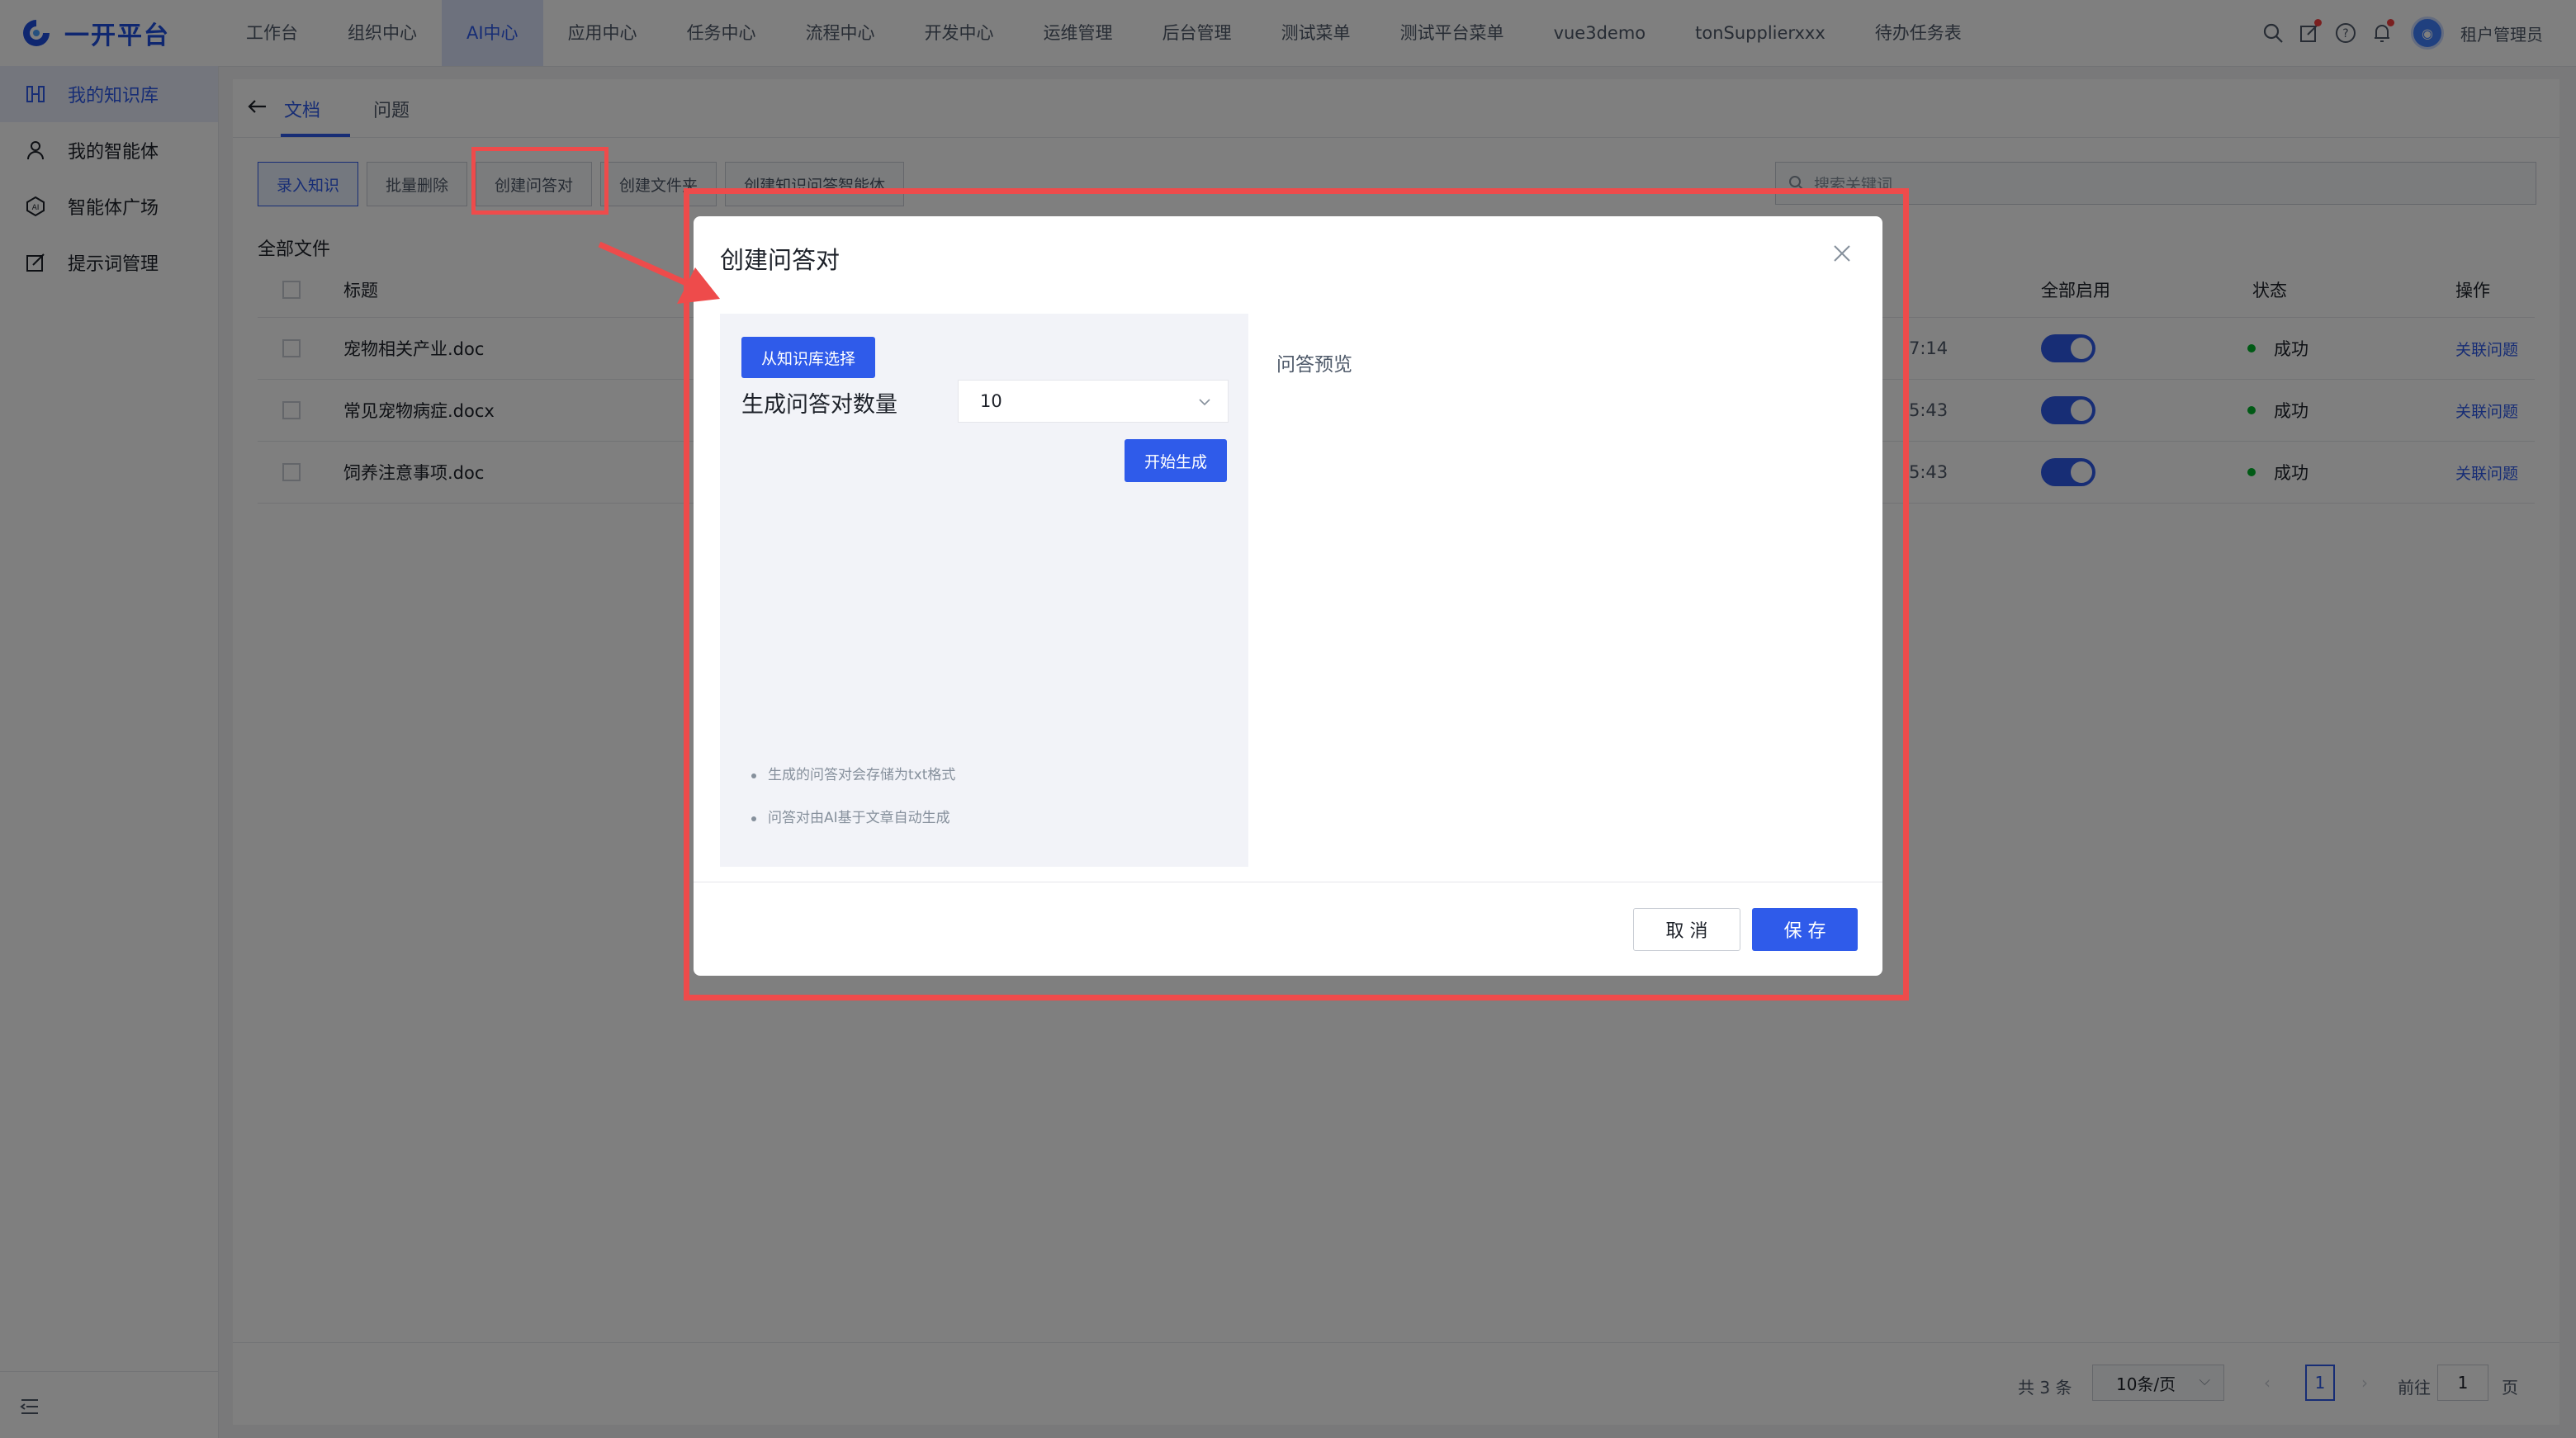 This screenshot has height=1438, width=2576. Describe the element at coordinates (539, 181) in the screenshot. I see `highlight-box-button` at that location.